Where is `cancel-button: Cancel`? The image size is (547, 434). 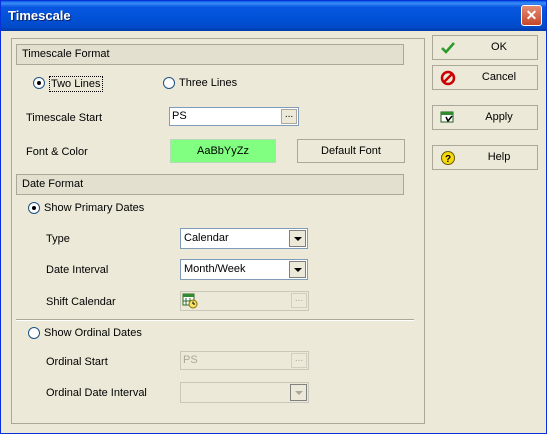
cancel-button: Cancel is located at coordinates (485, 77).